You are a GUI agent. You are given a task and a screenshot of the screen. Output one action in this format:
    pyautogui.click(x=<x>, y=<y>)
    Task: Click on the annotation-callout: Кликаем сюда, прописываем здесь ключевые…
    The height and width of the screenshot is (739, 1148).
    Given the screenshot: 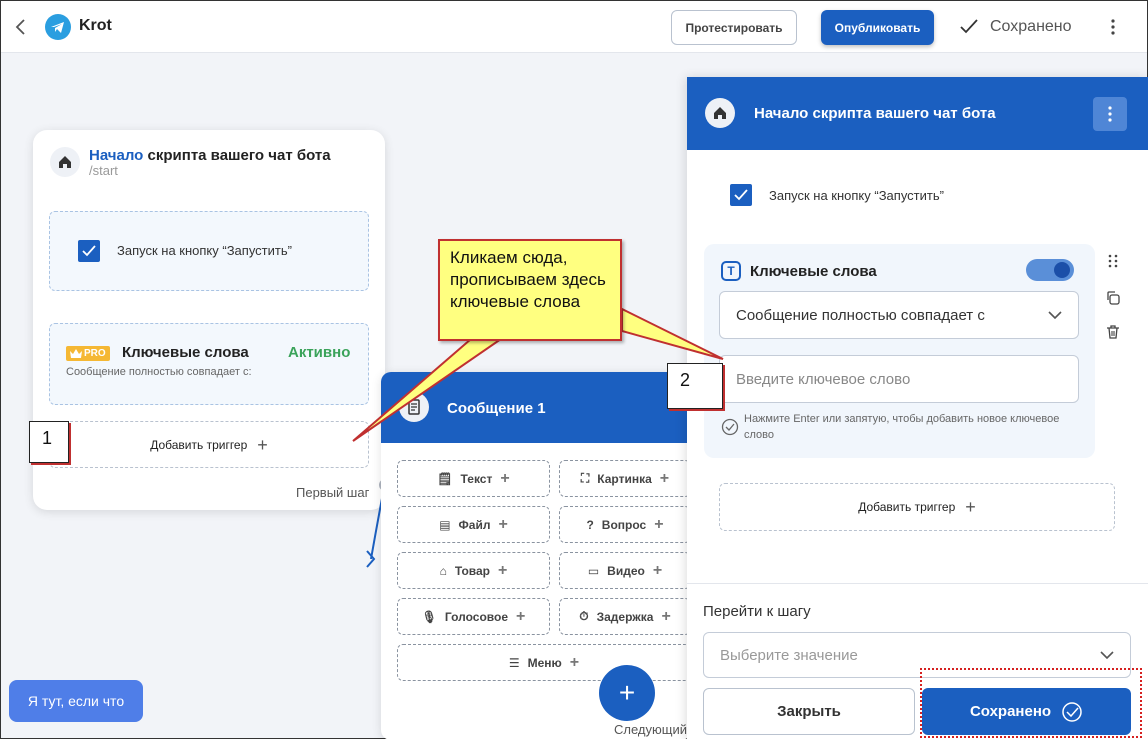 What is the action you would take?
    pyautogui.click(x=530, y=290)
    